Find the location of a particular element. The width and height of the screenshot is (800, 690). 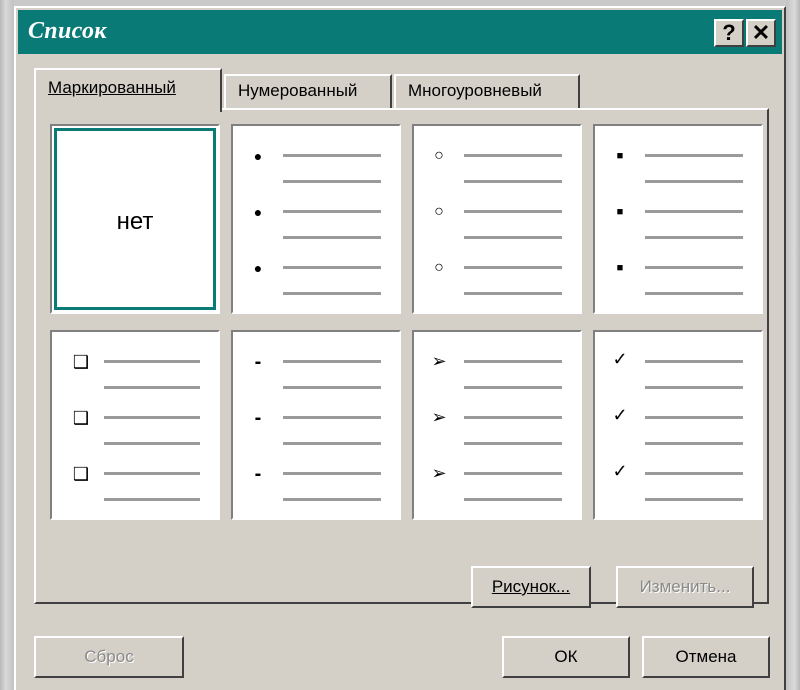

dialog-title: Список is located at coordinates (67, 31).